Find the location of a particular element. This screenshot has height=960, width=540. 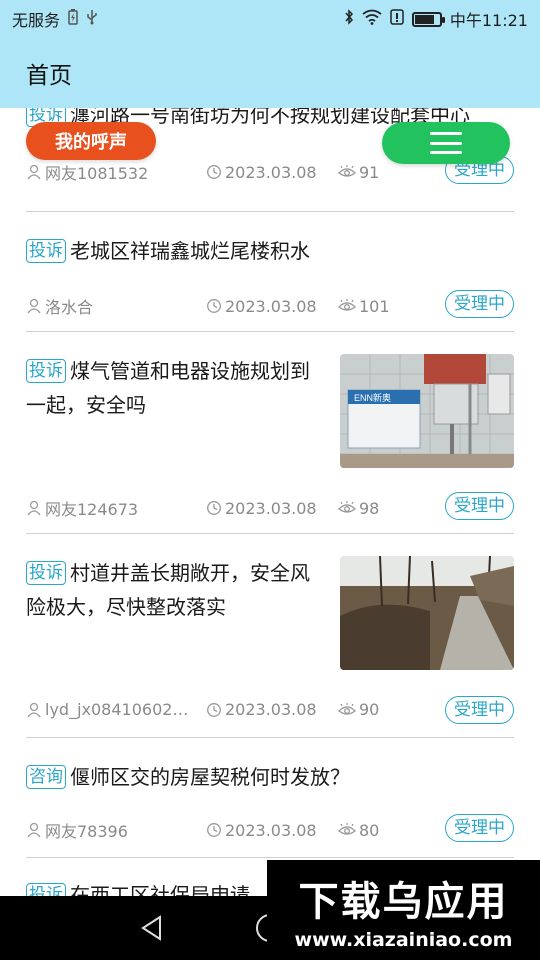

item-meta: 网友124673 2023.03.08 98 is located at coordinates (270, 508).